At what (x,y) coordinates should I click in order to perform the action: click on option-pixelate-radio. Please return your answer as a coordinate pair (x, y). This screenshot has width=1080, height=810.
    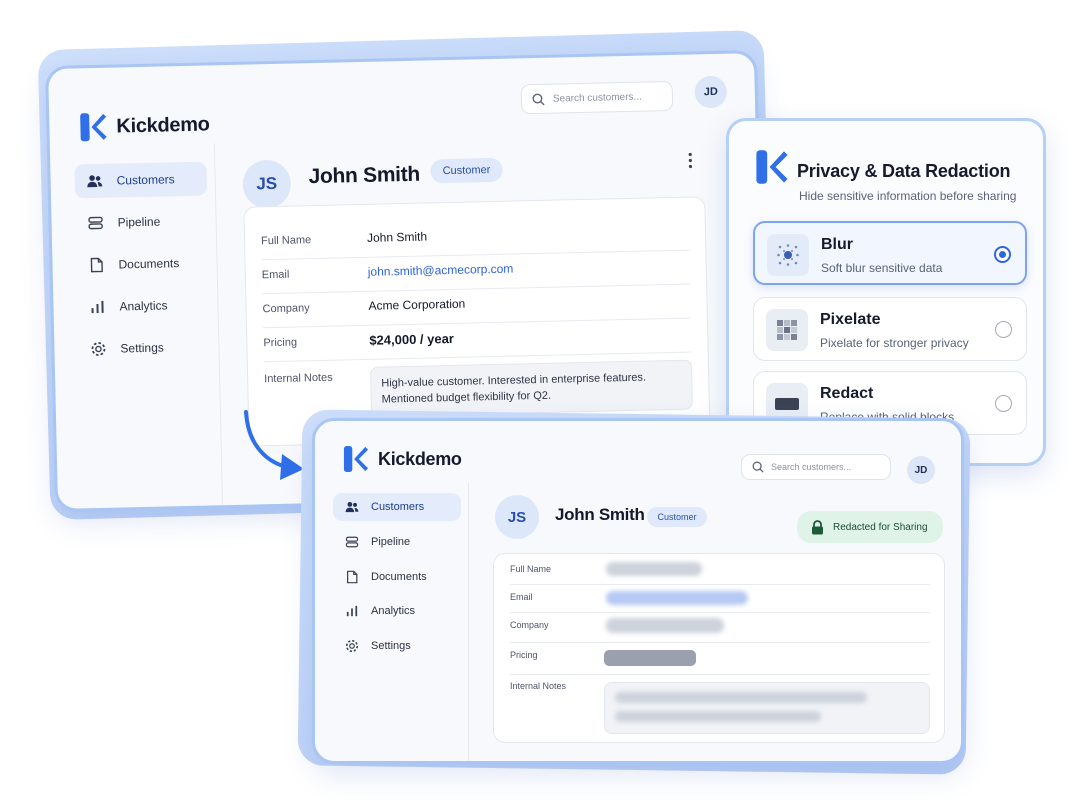
    Looking at the image, I should click on (1003, 329).